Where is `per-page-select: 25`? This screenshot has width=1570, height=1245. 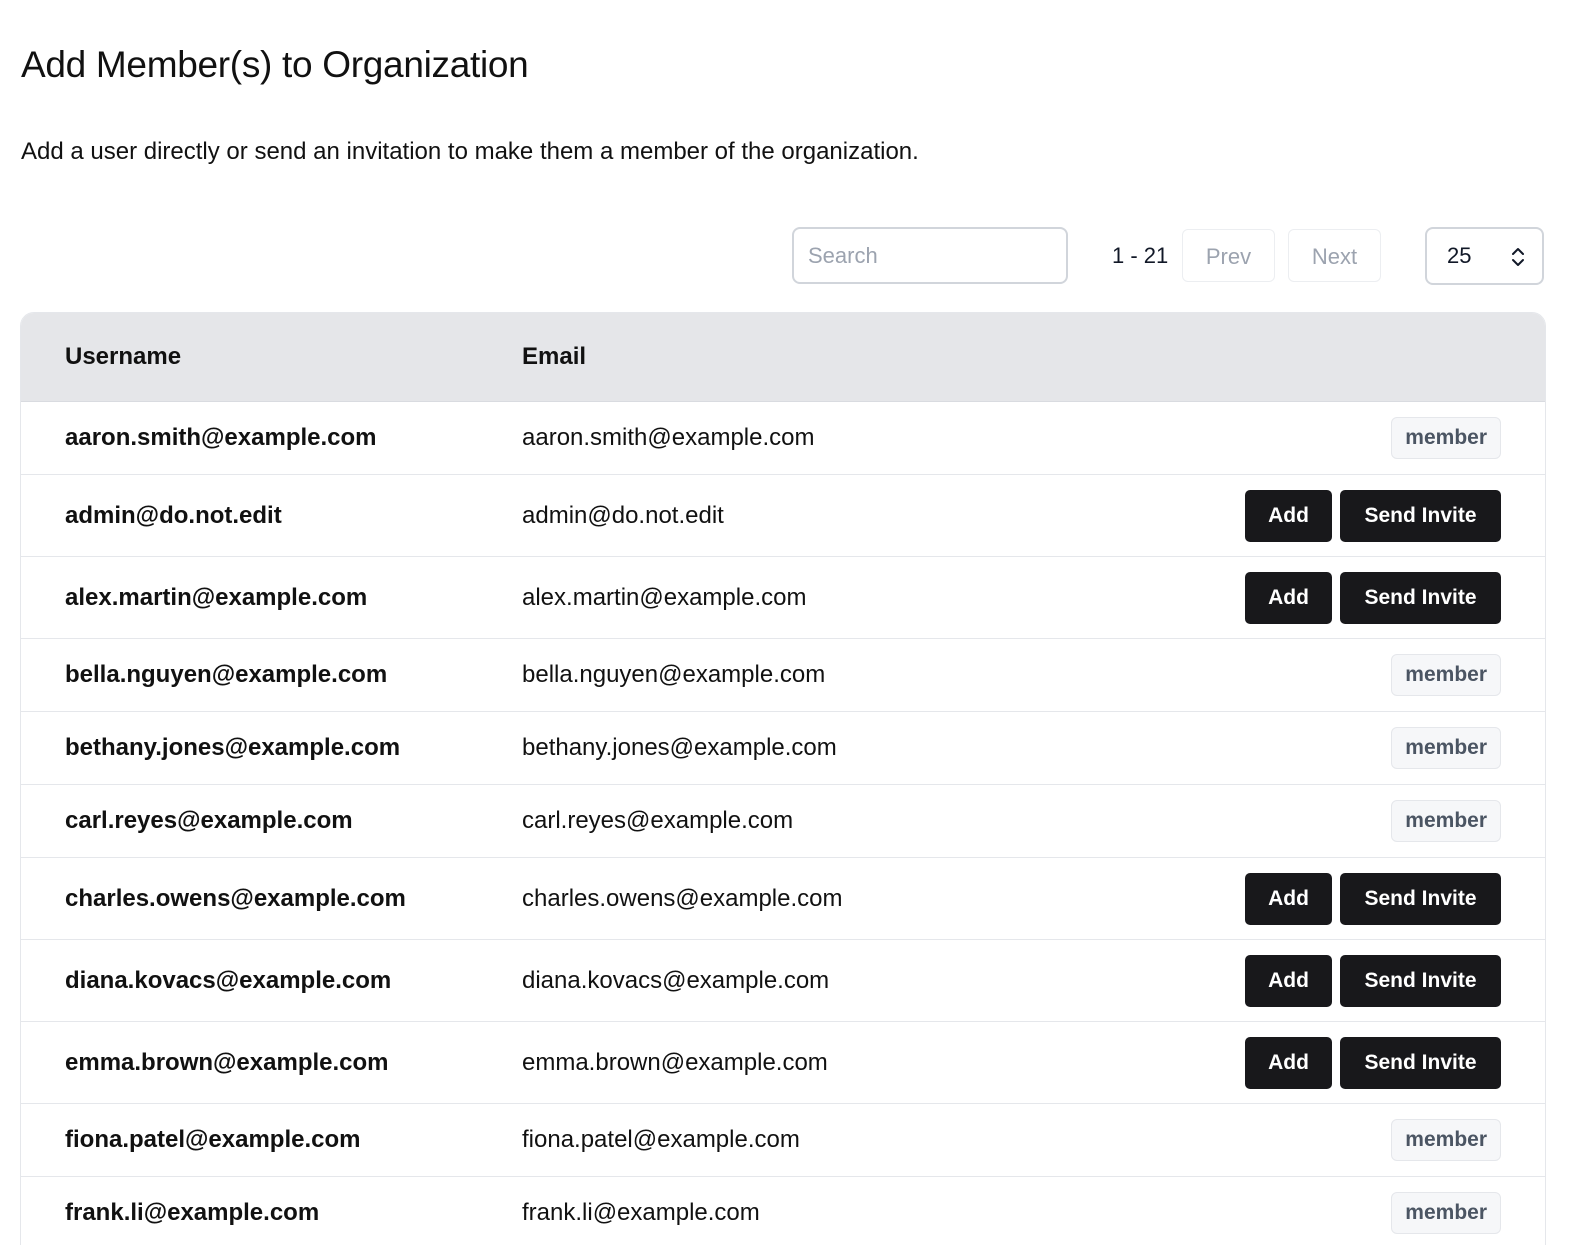
per-page-select: 25 is located at coordinates (1484, 256).